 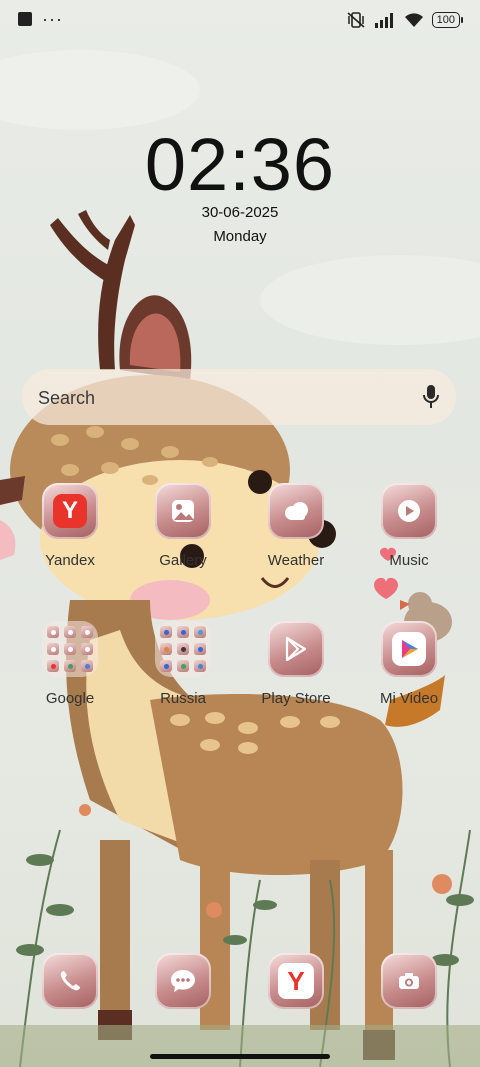 I want to click on clock-day: Monday, so click(x=240, y=236).